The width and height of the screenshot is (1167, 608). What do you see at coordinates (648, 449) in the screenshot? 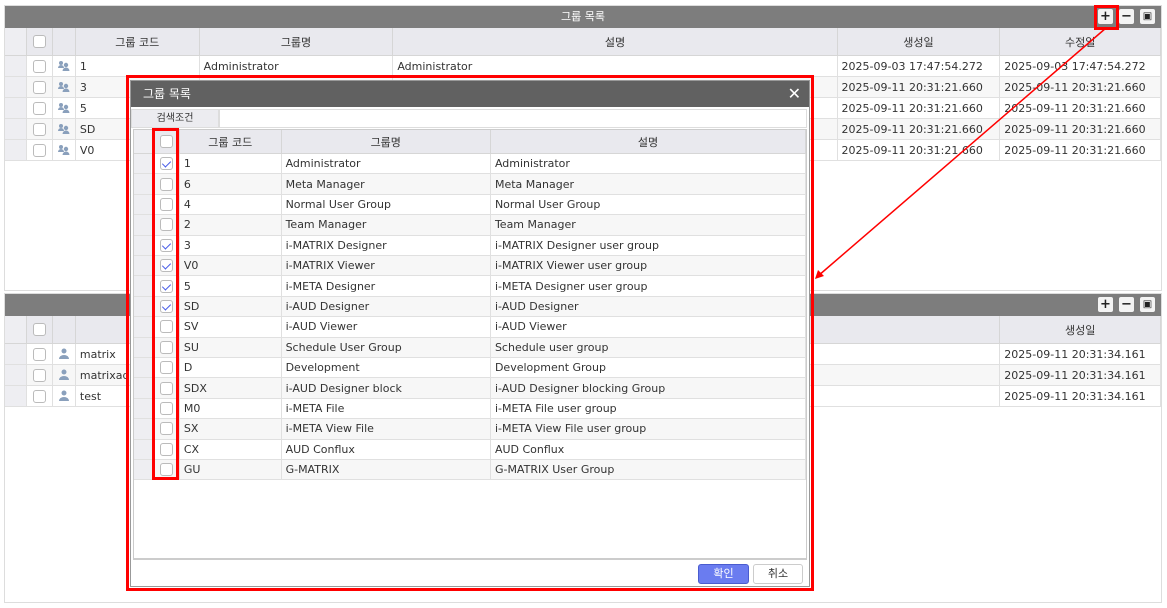
I see `group-desc: AUD Conflux` at bounding box center [648, 449].